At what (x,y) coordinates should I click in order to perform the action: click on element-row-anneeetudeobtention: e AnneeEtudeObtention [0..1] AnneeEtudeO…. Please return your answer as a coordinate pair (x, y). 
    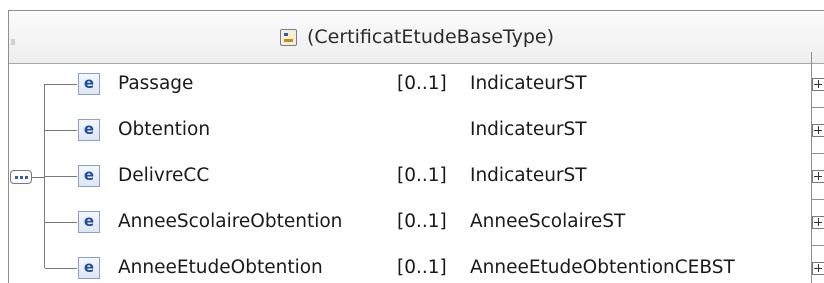
    Looking at the image, I should click on (412, 264).